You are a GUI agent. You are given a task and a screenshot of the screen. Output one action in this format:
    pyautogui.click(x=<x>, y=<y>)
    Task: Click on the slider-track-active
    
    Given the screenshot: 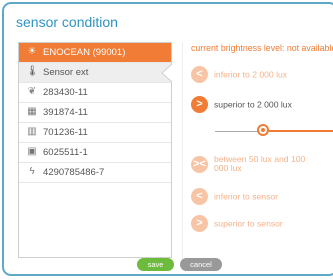 What is the action you would take?
    pyautogui.click(x=299, y=131)
    